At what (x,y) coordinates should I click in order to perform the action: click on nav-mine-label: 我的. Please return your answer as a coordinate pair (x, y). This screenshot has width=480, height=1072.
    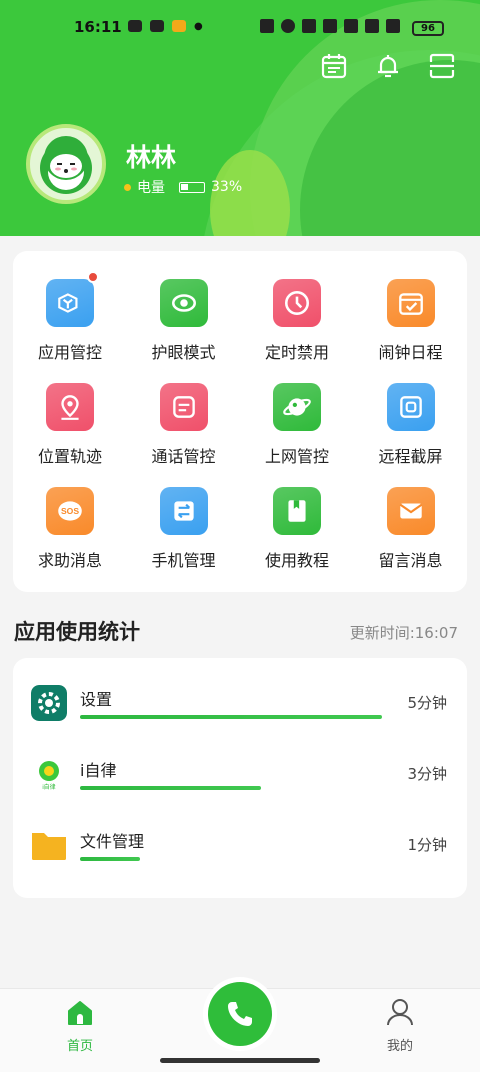
    Looking at the image, I should click on (399, 1046).